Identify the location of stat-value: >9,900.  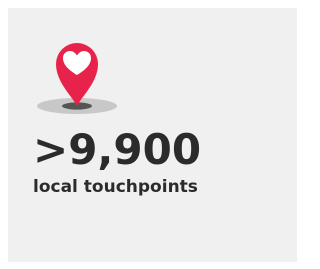
(117, 149).